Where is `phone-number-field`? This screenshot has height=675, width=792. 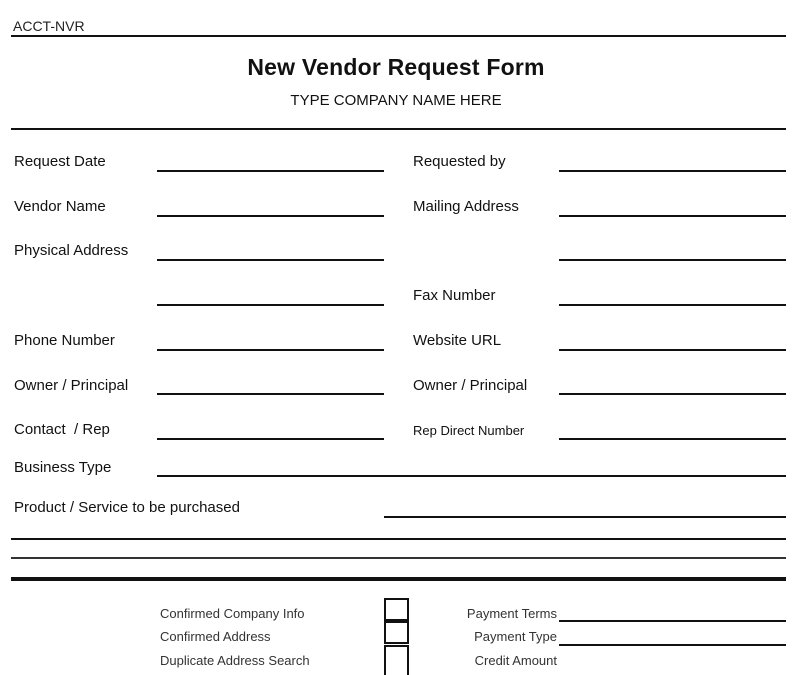 phone-number-field is located at coordinates (270, 350).